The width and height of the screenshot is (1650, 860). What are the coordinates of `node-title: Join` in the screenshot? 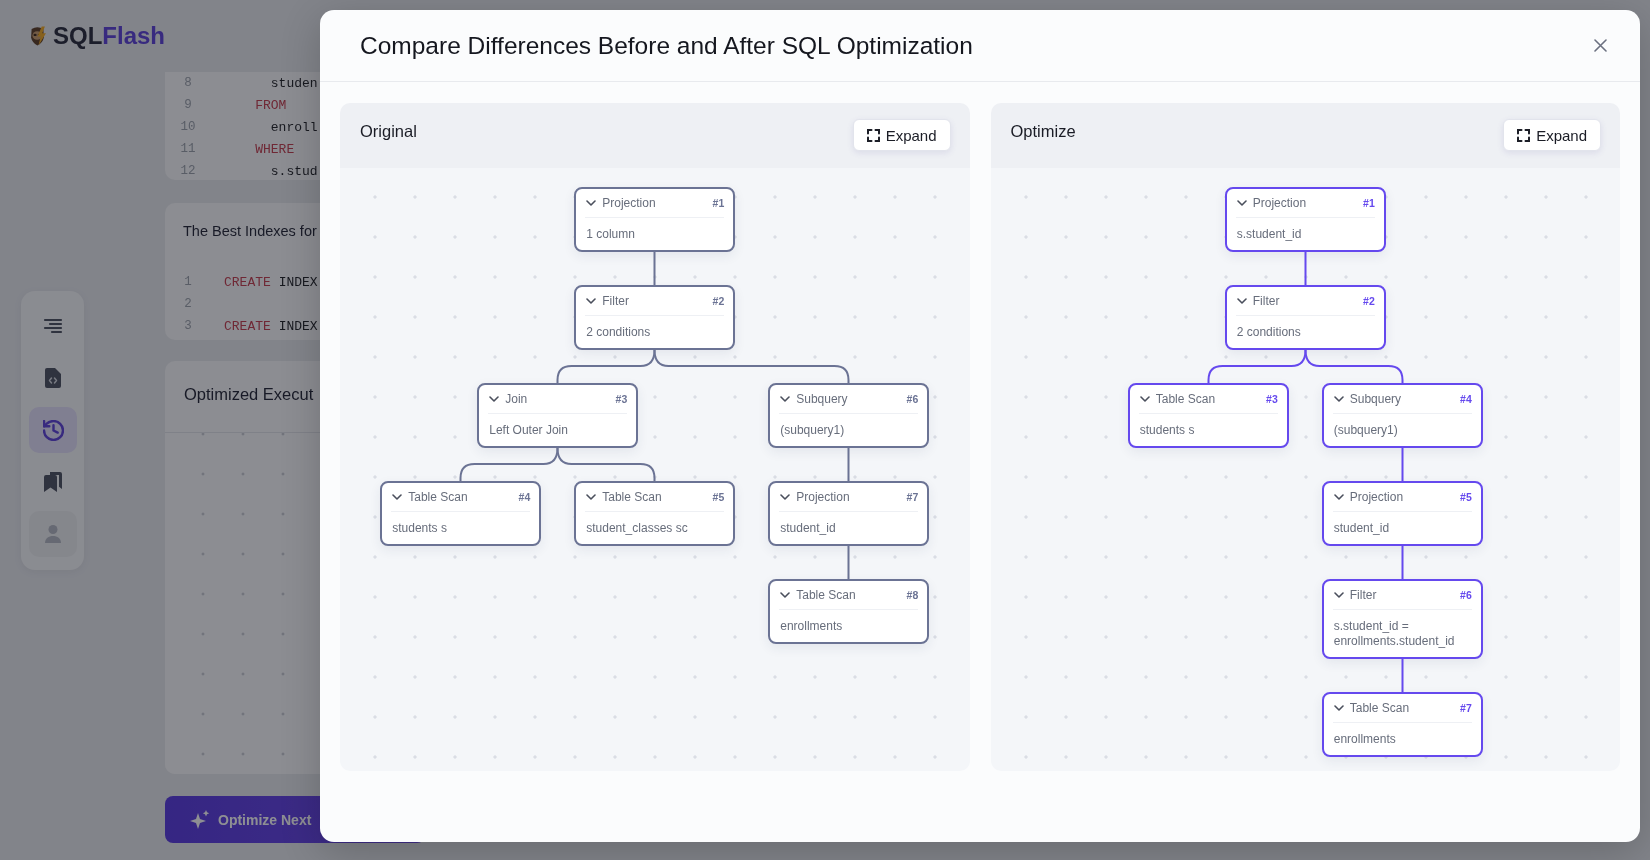 It's located at (516, 399).